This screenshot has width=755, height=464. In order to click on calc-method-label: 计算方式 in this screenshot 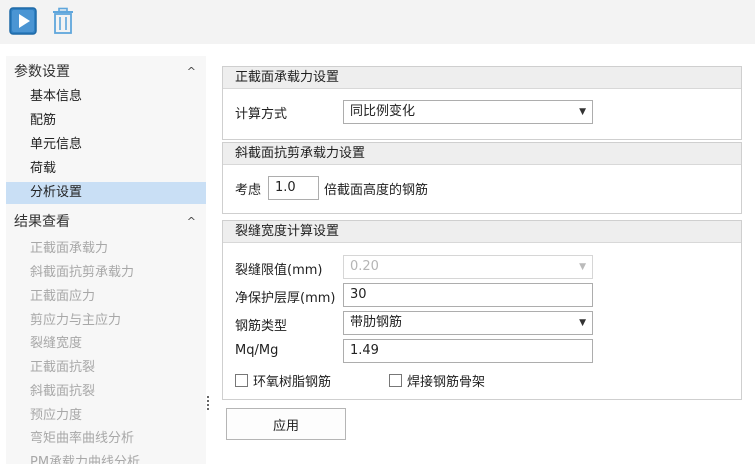, I will do `click(261, 114)`.